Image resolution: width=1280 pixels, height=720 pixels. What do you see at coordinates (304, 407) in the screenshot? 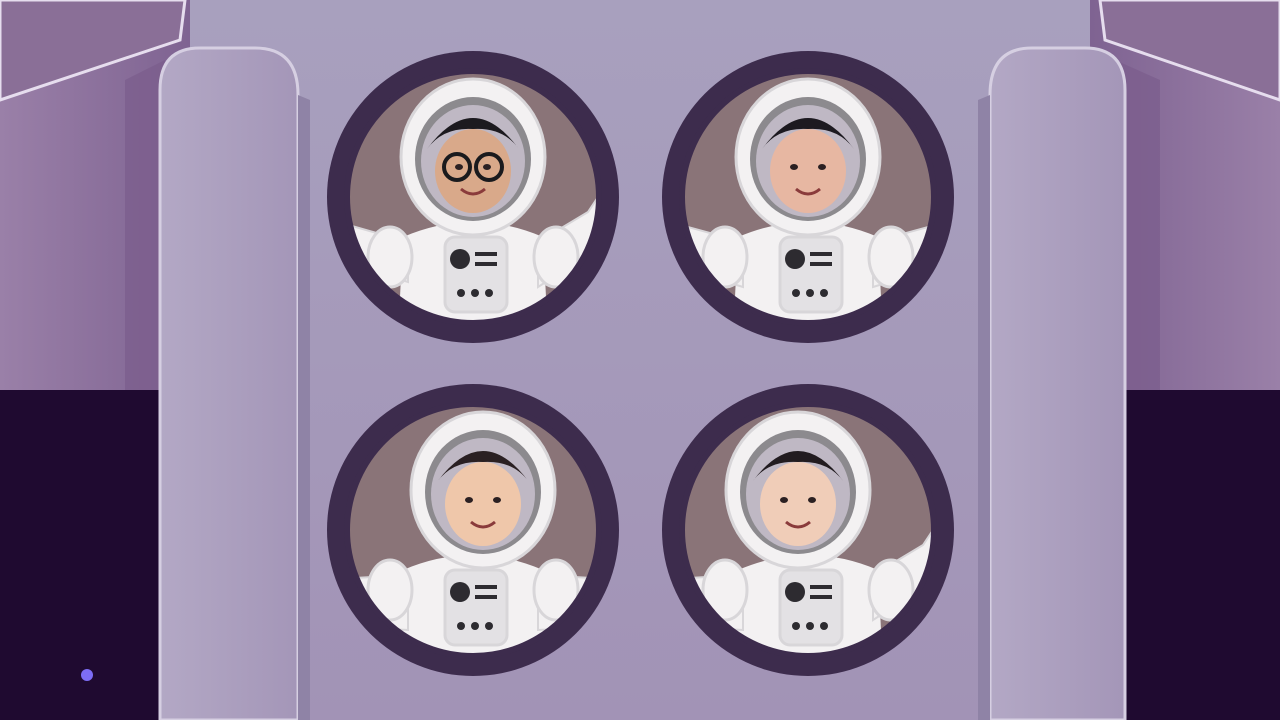
I see `left-door-shadow` at bounding box center [304, 407].